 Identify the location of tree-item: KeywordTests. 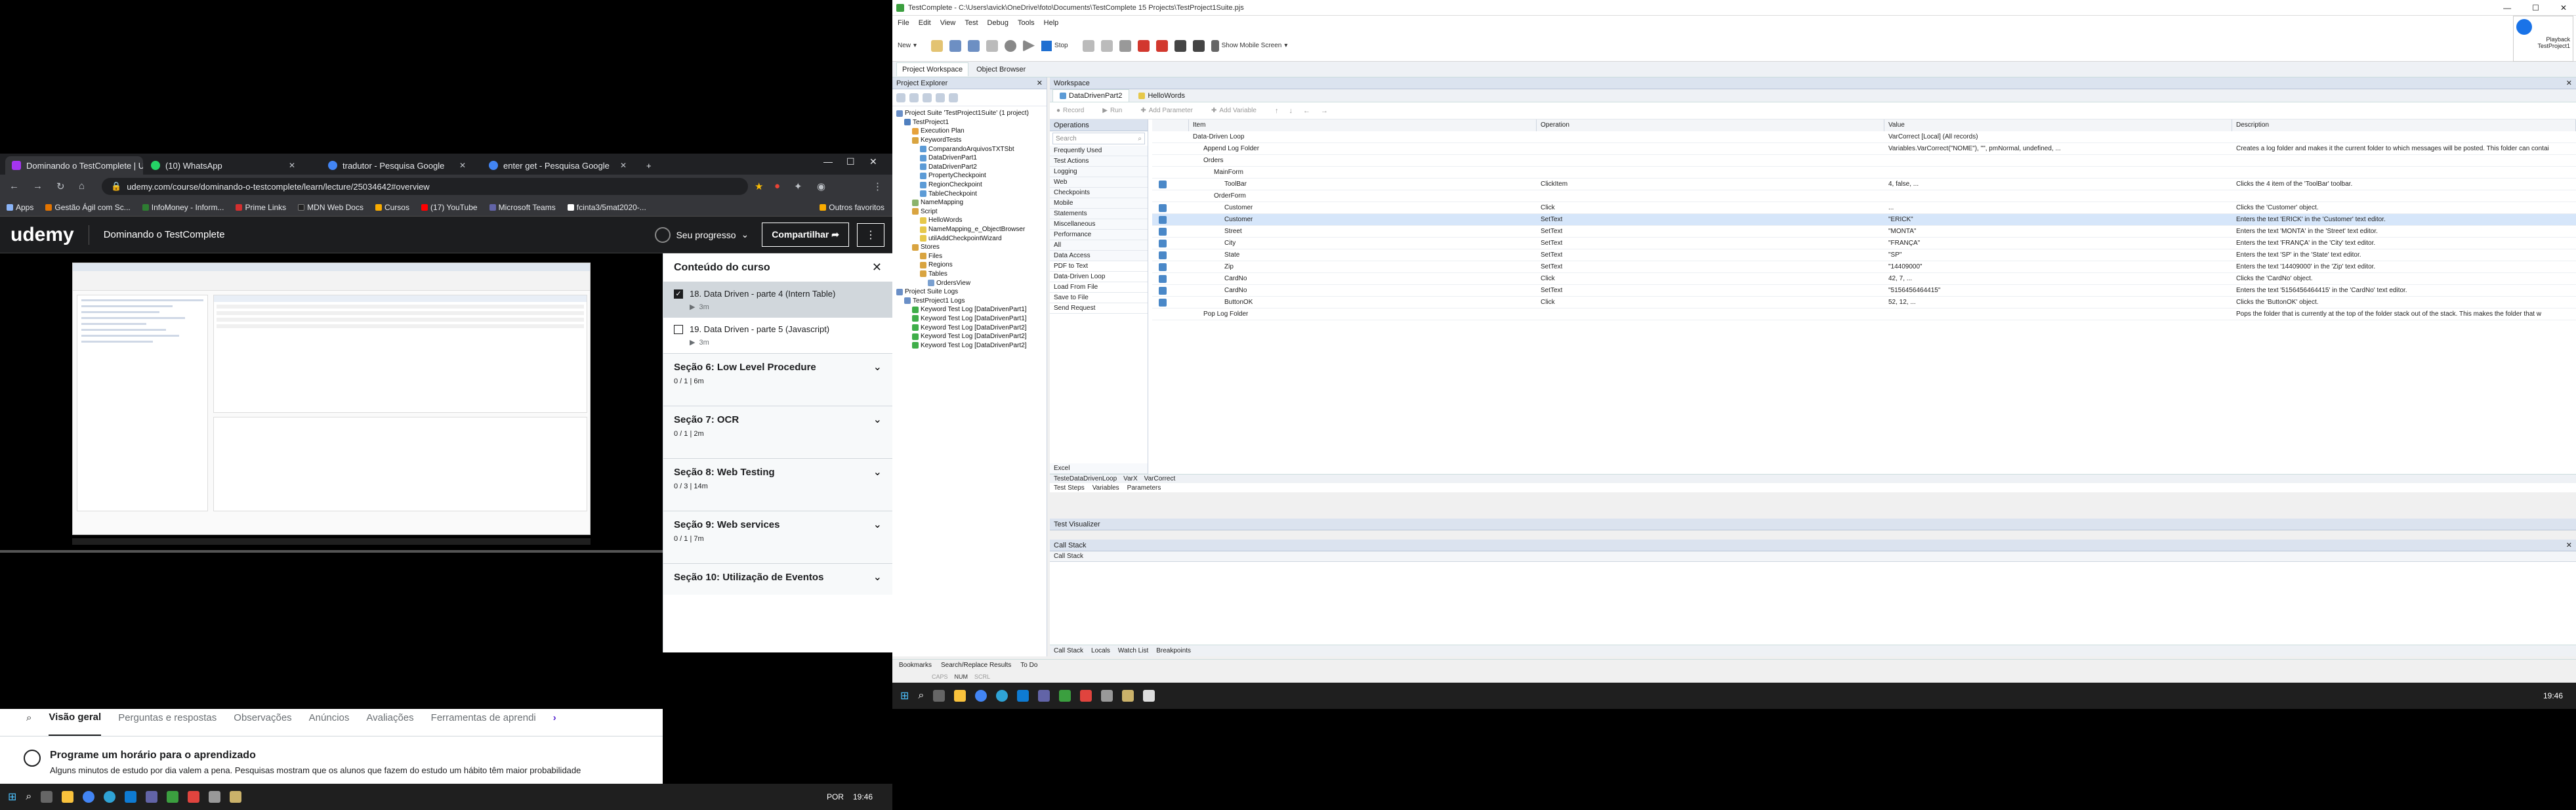
(969, 140).